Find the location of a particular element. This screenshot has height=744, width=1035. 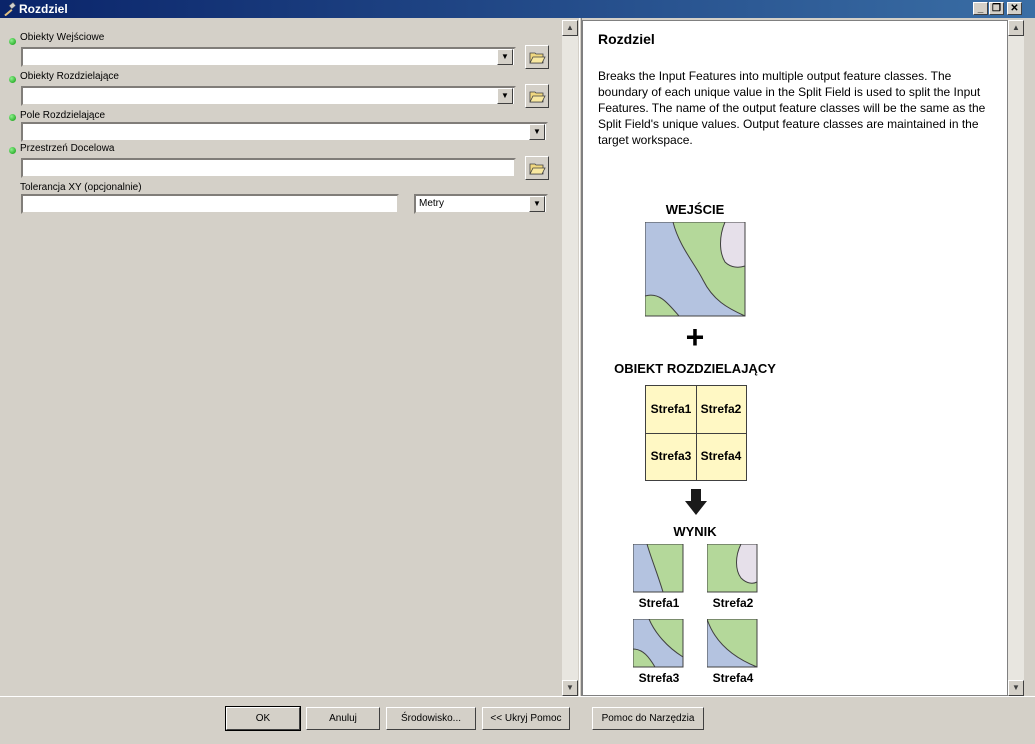

output-label: Strefa3 is located at coordinates (659, 678).